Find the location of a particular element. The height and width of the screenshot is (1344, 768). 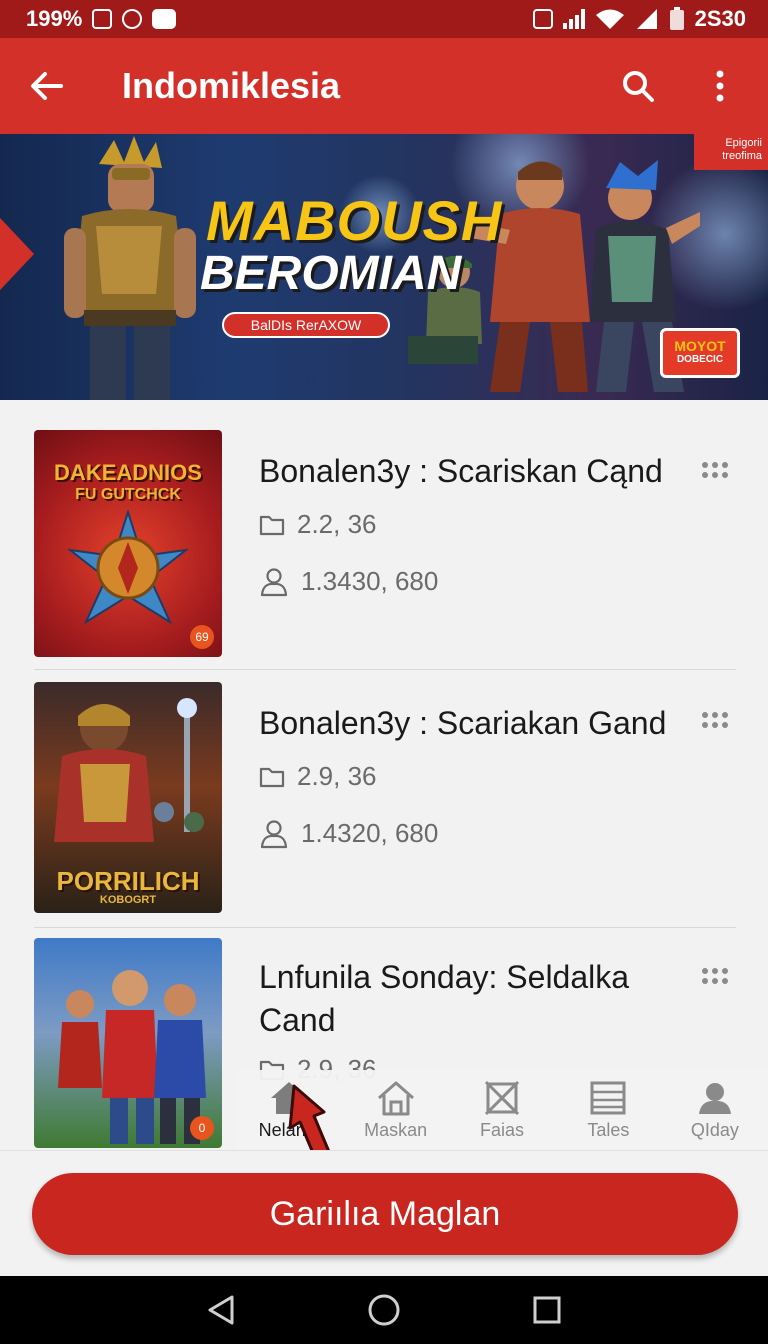

emblem-icon is located at coordinates (128, 567).